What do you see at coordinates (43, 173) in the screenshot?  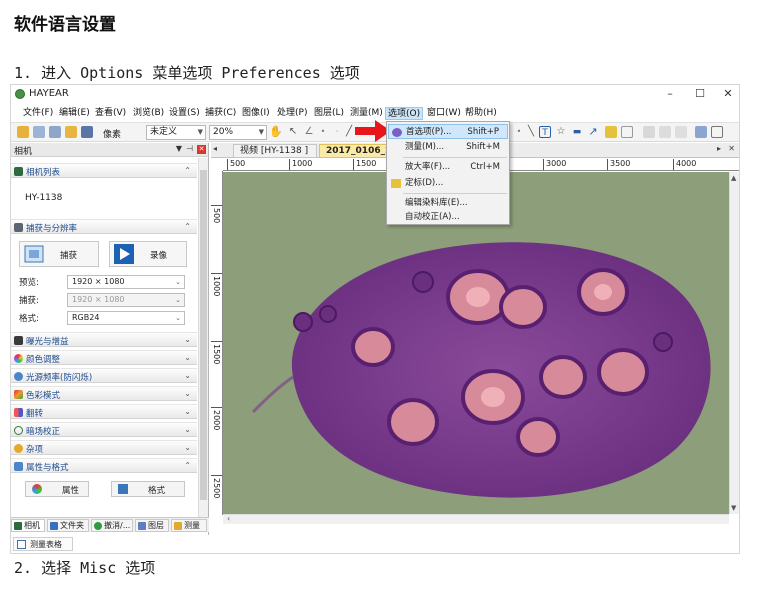 I see `section-label: 相机列表` at bounding box center [43, 173].